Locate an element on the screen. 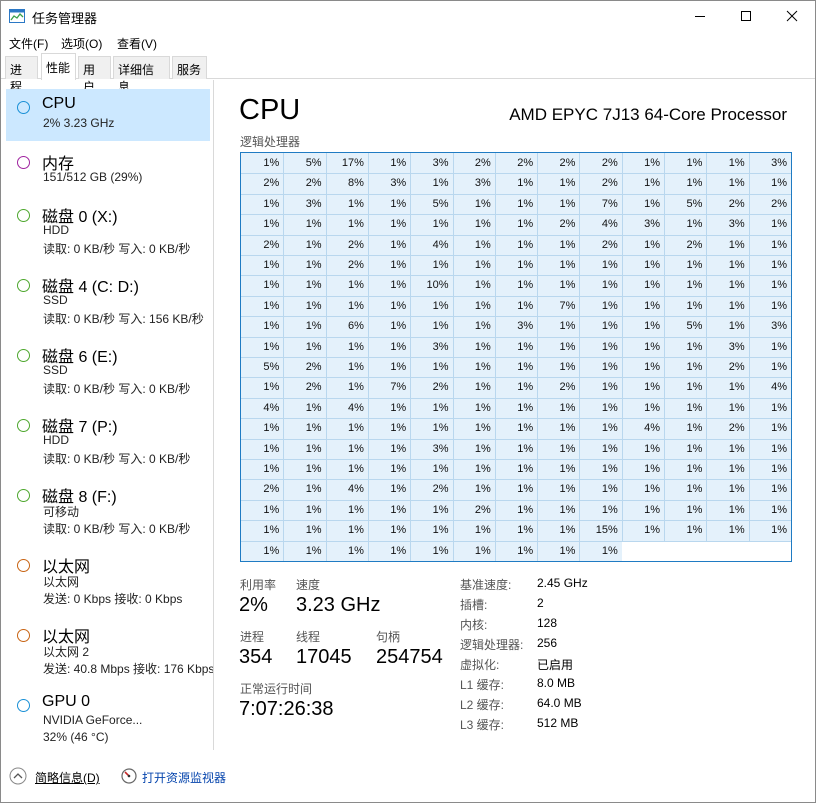 This screenshot has height=803, width=816. sidebar-item-disk-6: 磁盘 6 (E:) SSD 读取: 0 KB/秒 写入: 0 KB/秒 is located at coordinates (108, 370).